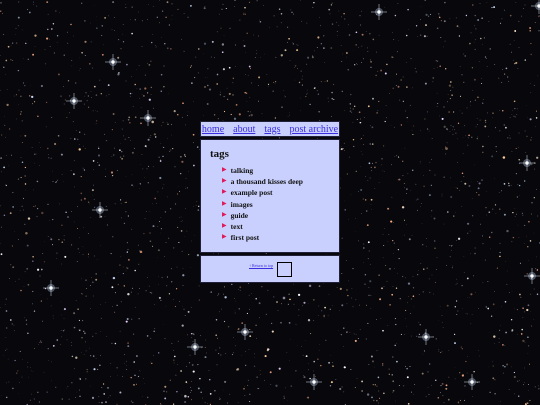 The height and width of the screenshot is (405, 540). I want to click on tag-item: ▶ images, so click(276, 204).